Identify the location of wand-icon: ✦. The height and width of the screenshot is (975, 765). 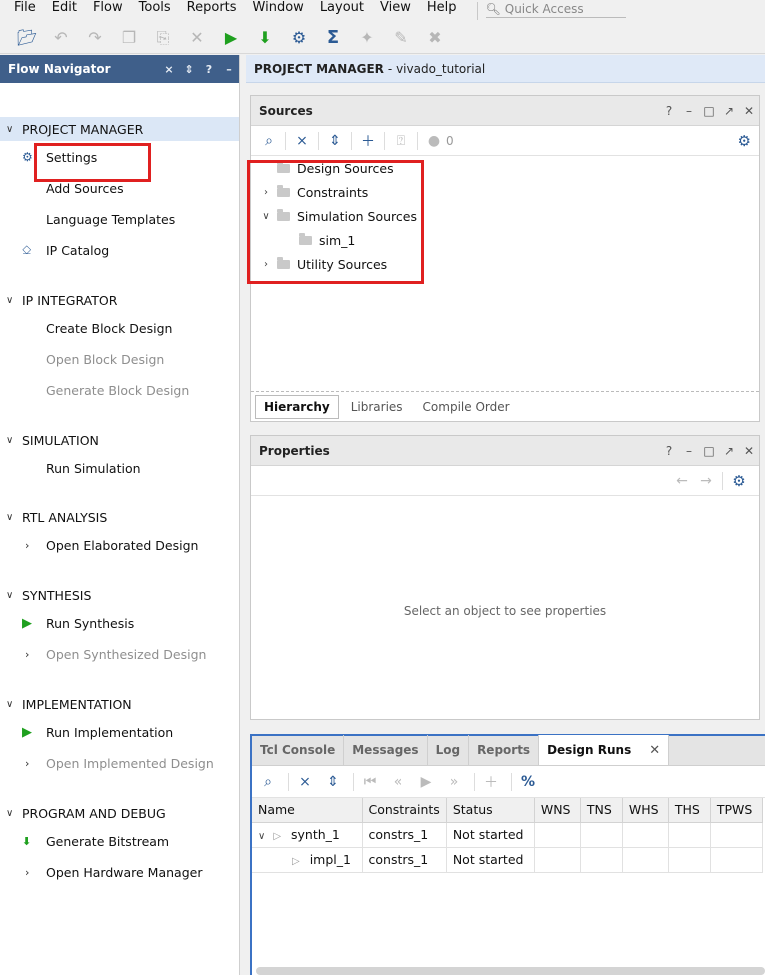
(367, 38).